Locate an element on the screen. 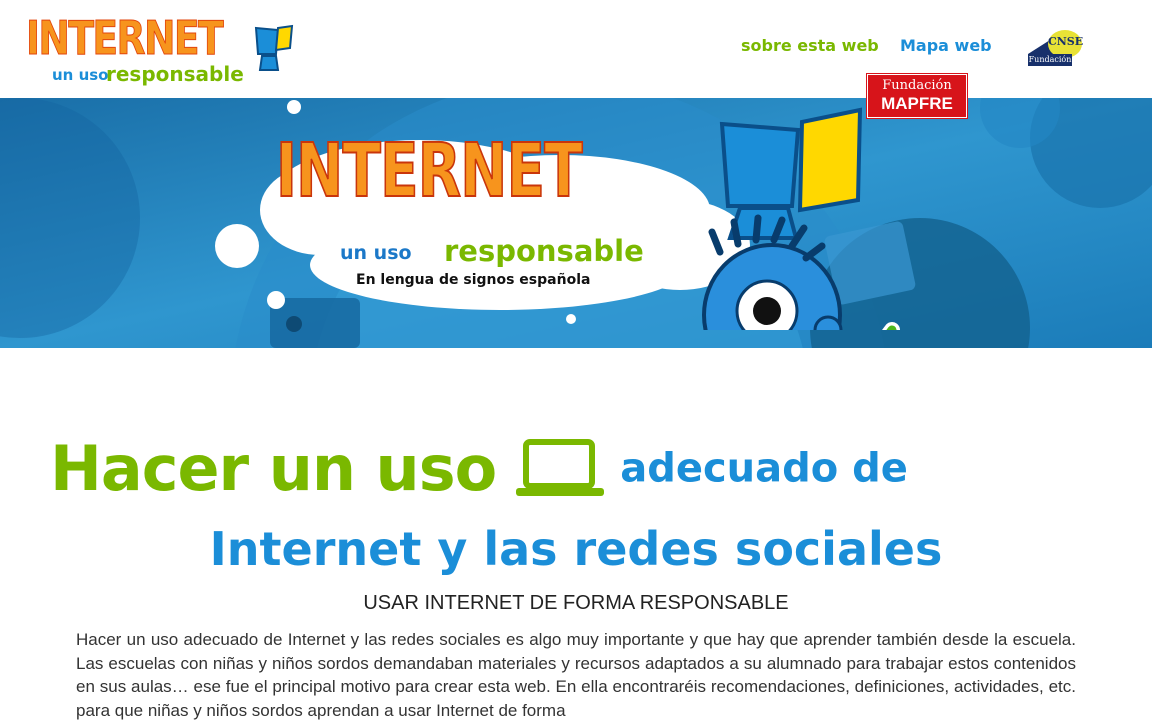  logo-subtitle-main: responsable is located at coordinates (175, 74).